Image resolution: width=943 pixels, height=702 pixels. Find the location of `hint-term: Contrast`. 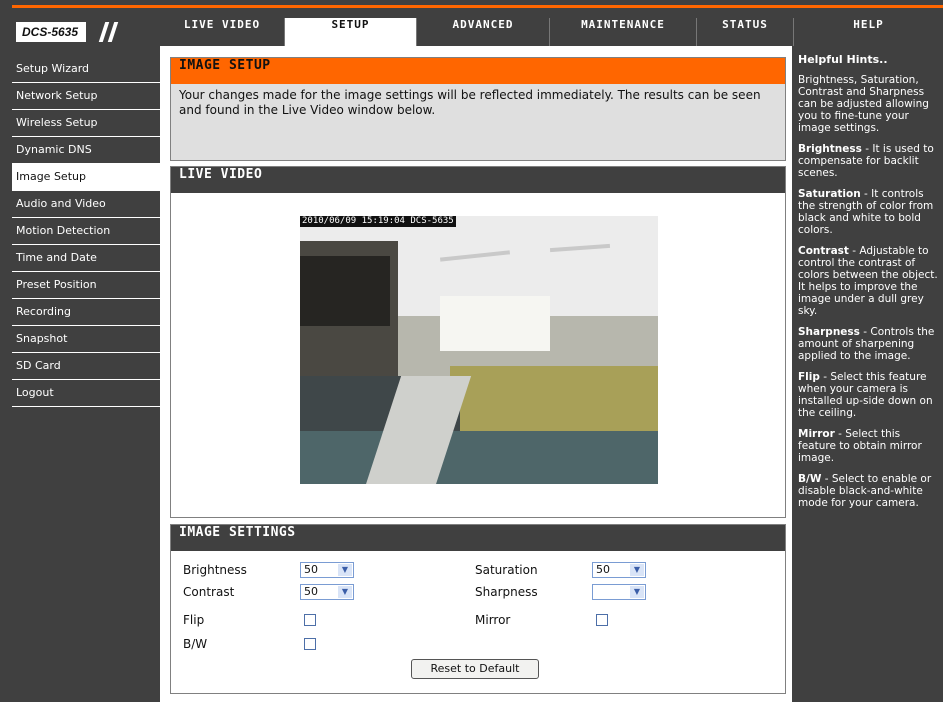

hint-term: Contrast is located at coordinates (823, 251).